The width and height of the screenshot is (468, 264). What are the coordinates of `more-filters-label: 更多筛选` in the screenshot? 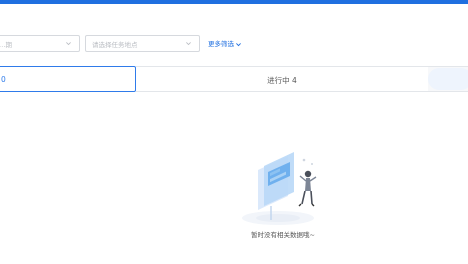 It's located at (221, 44).